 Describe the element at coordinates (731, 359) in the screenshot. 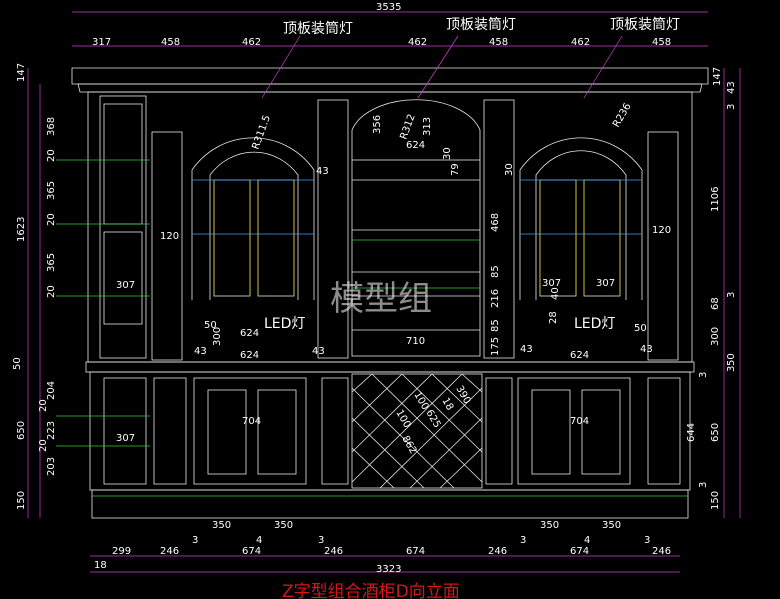

I see `right-dim: 50` at that location.